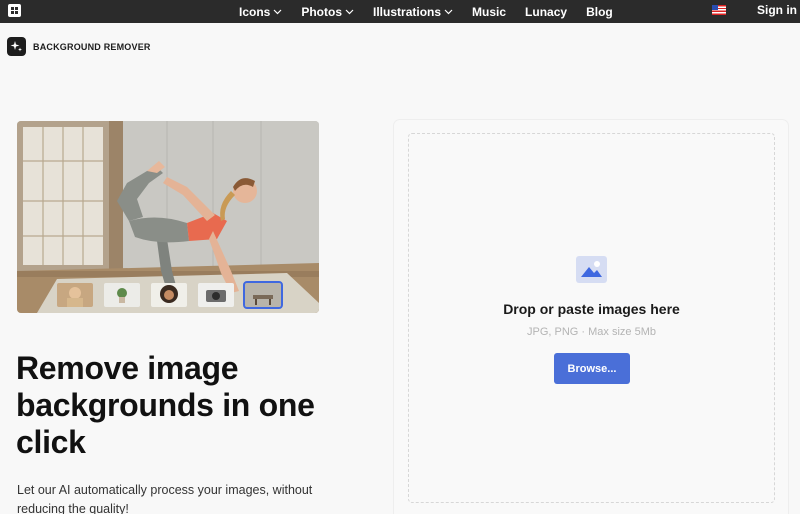  I want to click on nav-item-label: Blog, so click(599, 11).